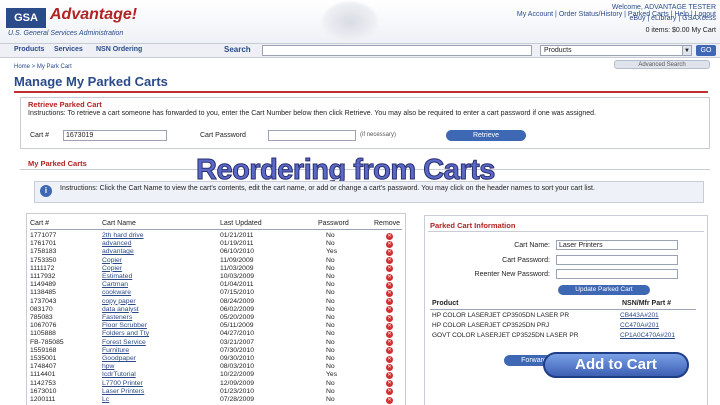 This screenshot has width=720, height=405. What do you see at coordinates (118, 252) in the screenshot?
I see `cart-name-link: advantage` at bounding box center [118, 252].